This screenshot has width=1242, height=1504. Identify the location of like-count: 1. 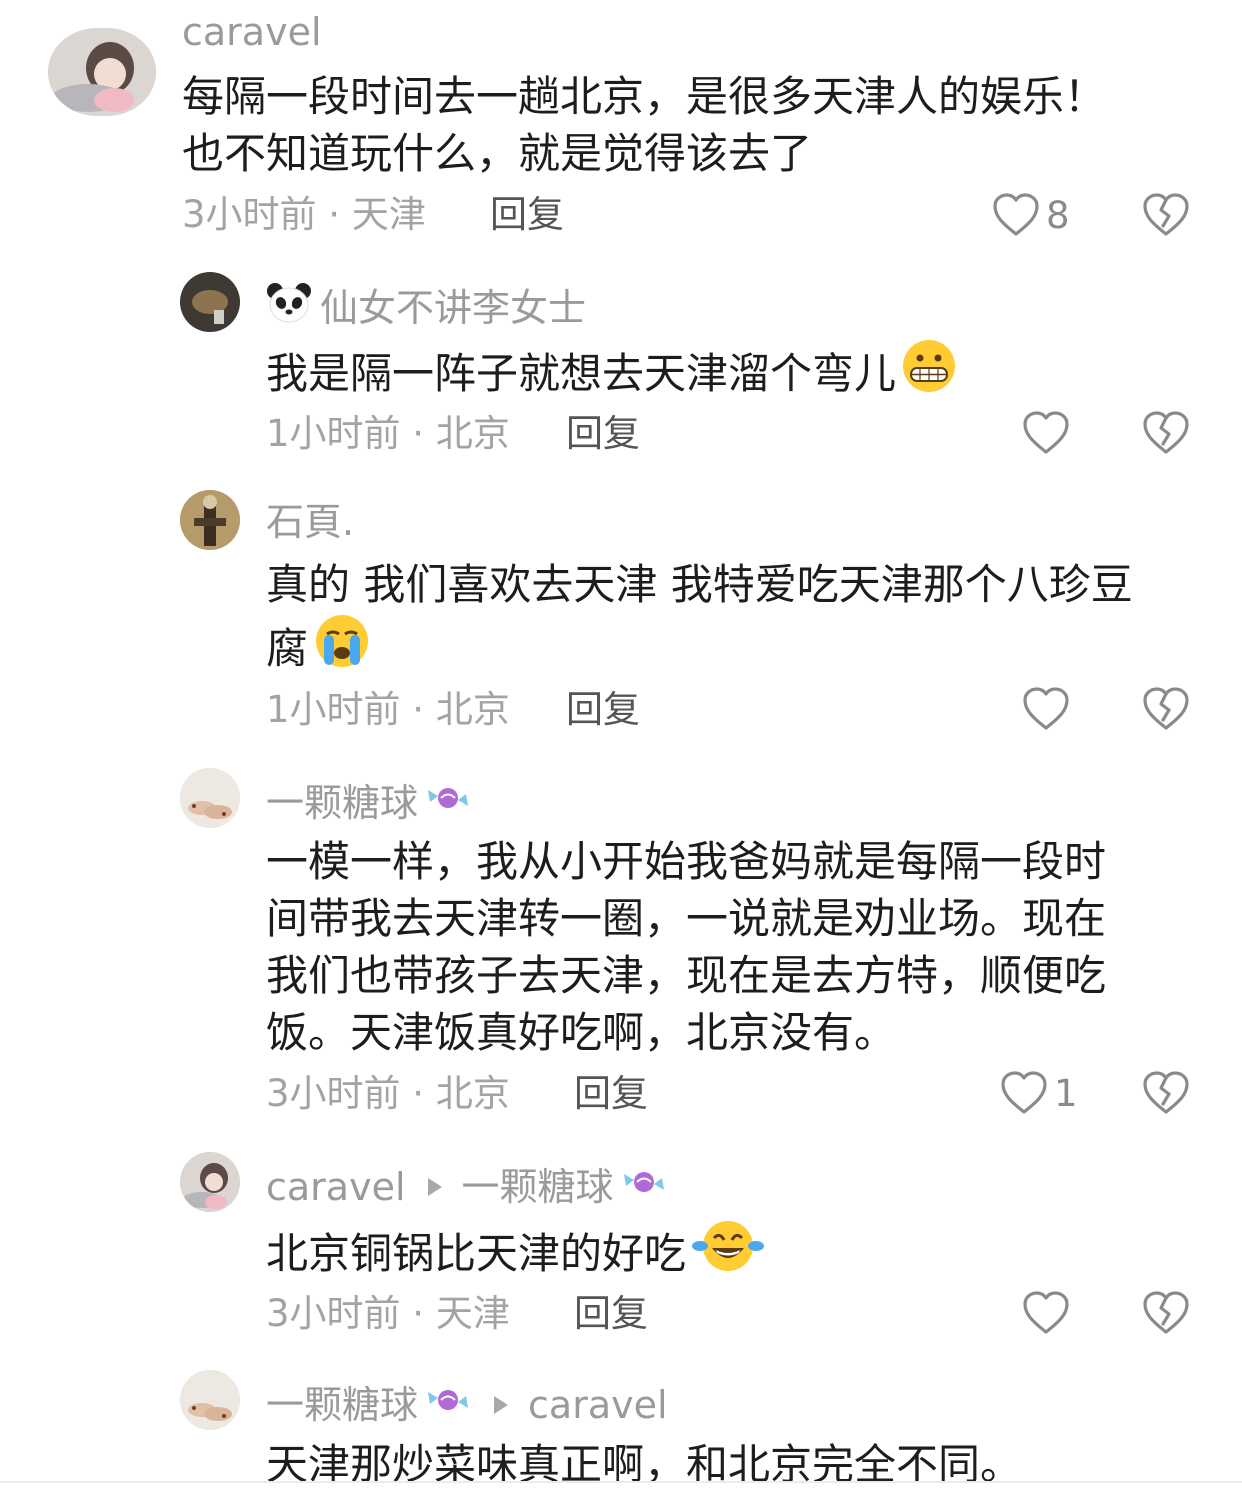
(1066, 1093).